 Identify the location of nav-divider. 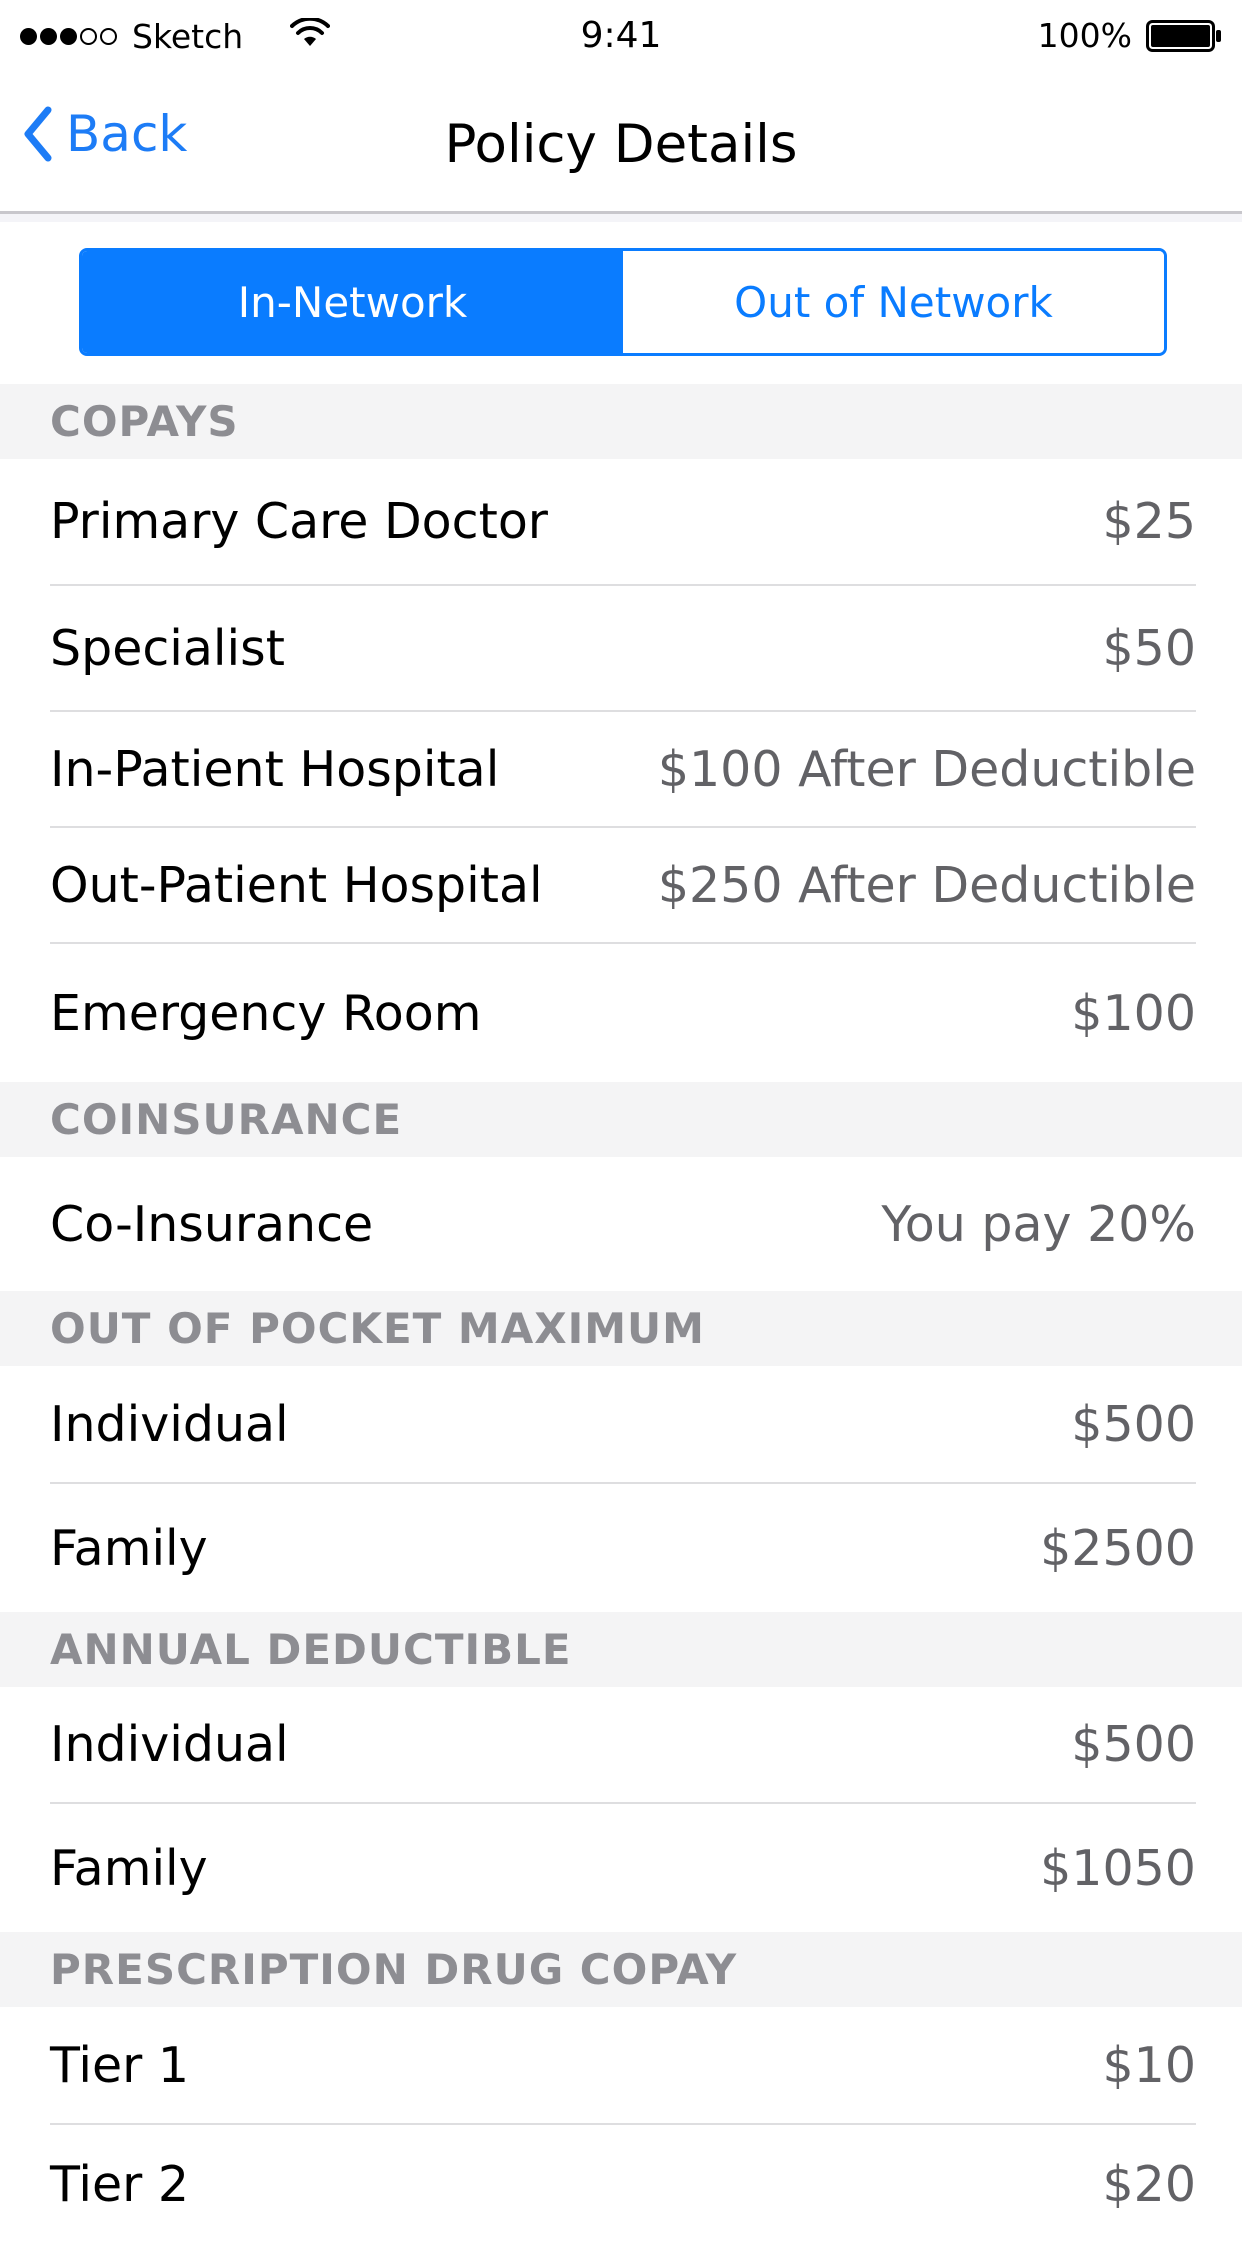
(621, 218).